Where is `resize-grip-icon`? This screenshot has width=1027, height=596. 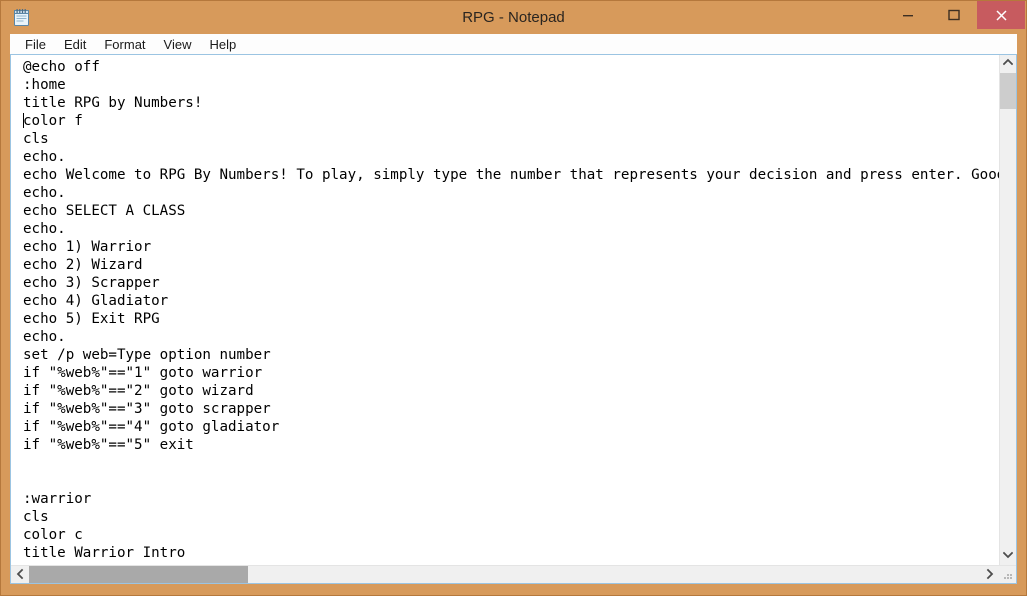 resize-grip-icon is located at coordinates (1008, 576).